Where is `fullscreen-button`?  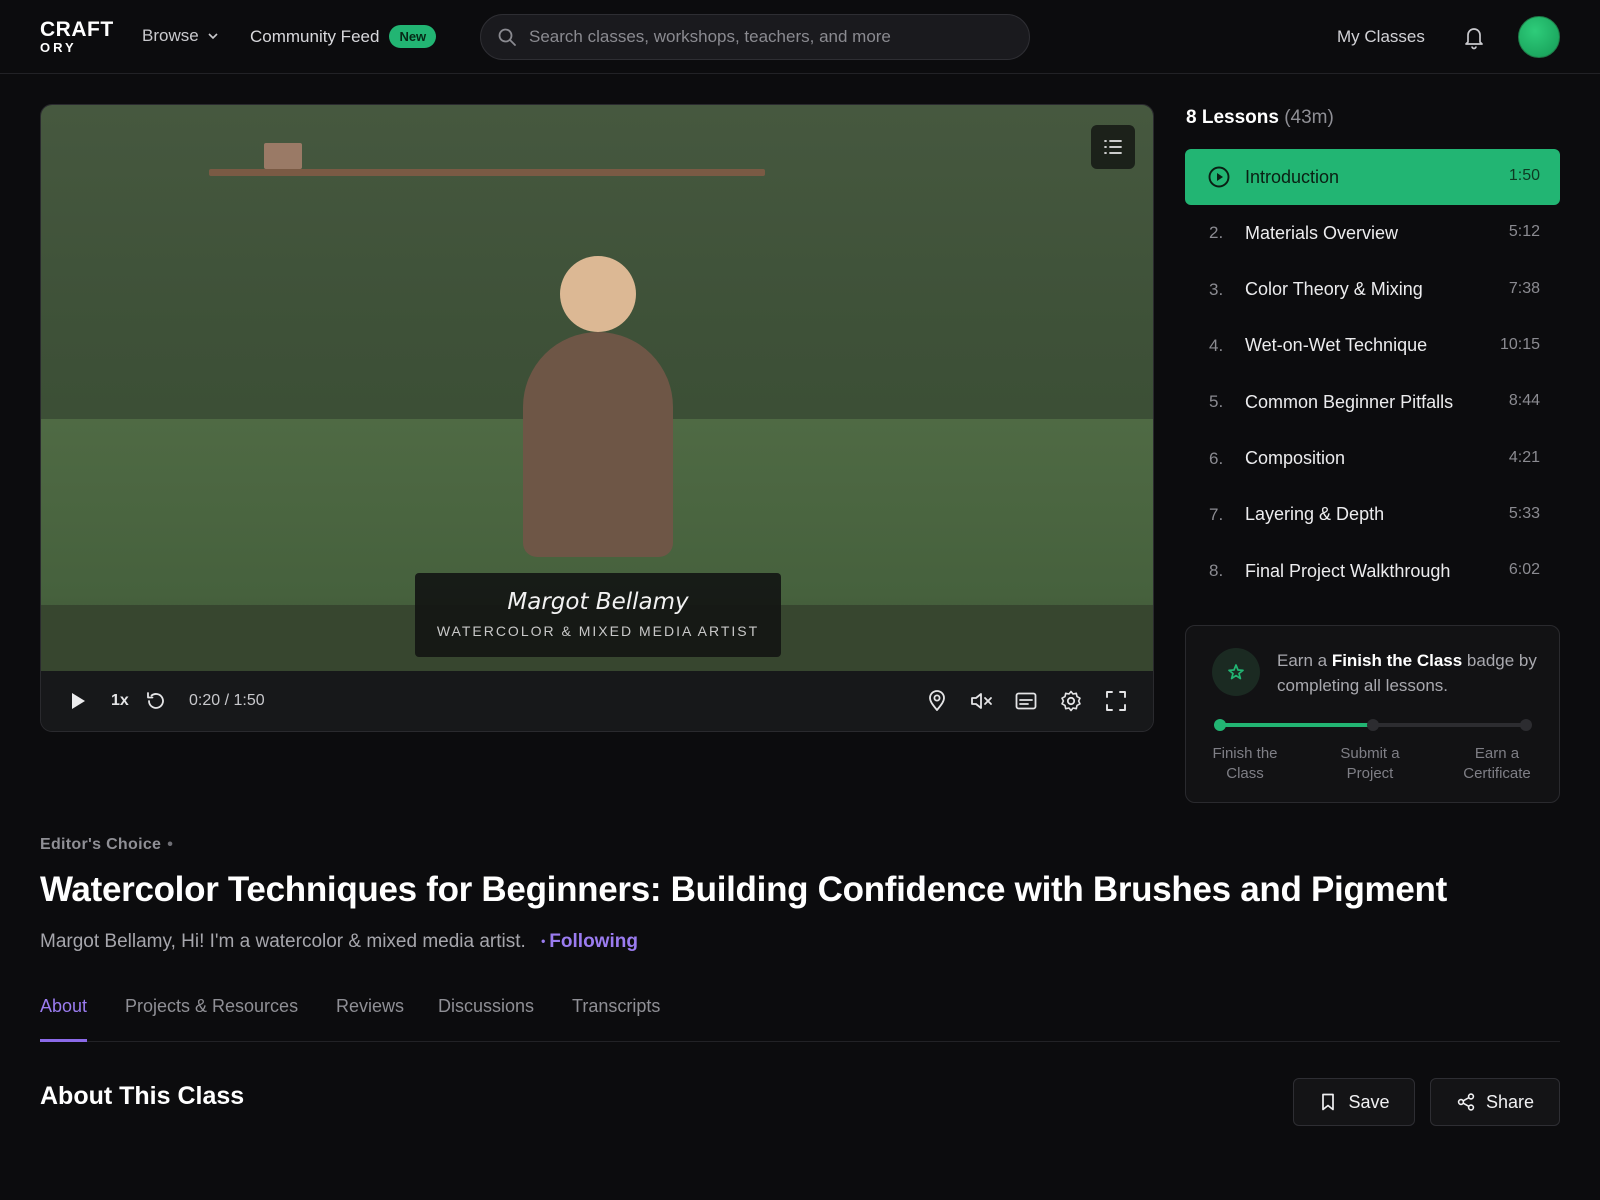 fullscreen-button is located at coordinates (1116, 701).